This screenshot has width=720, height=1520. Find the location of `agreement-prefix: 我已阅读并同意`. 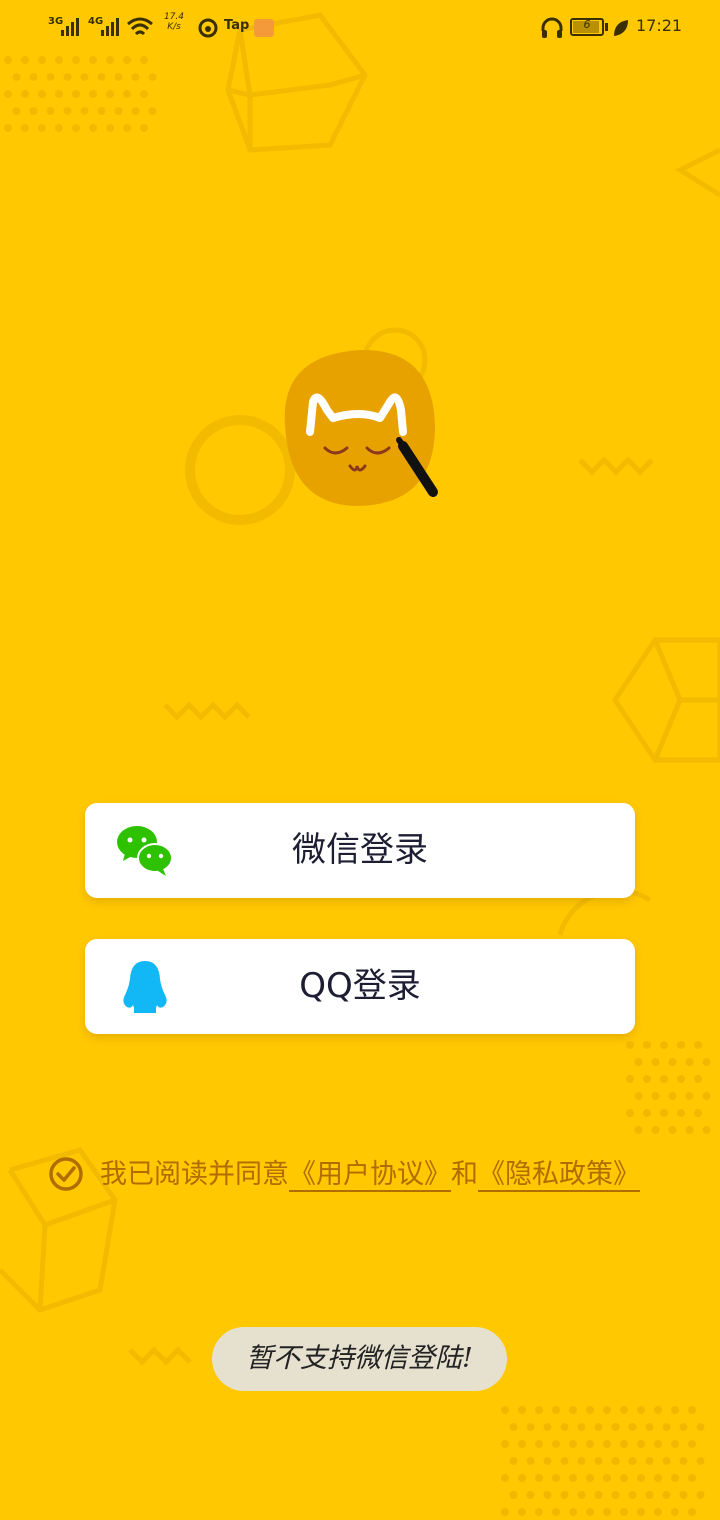

agreement-prefix: 我已阅读并同意 is located at coordinates (194, 1174).